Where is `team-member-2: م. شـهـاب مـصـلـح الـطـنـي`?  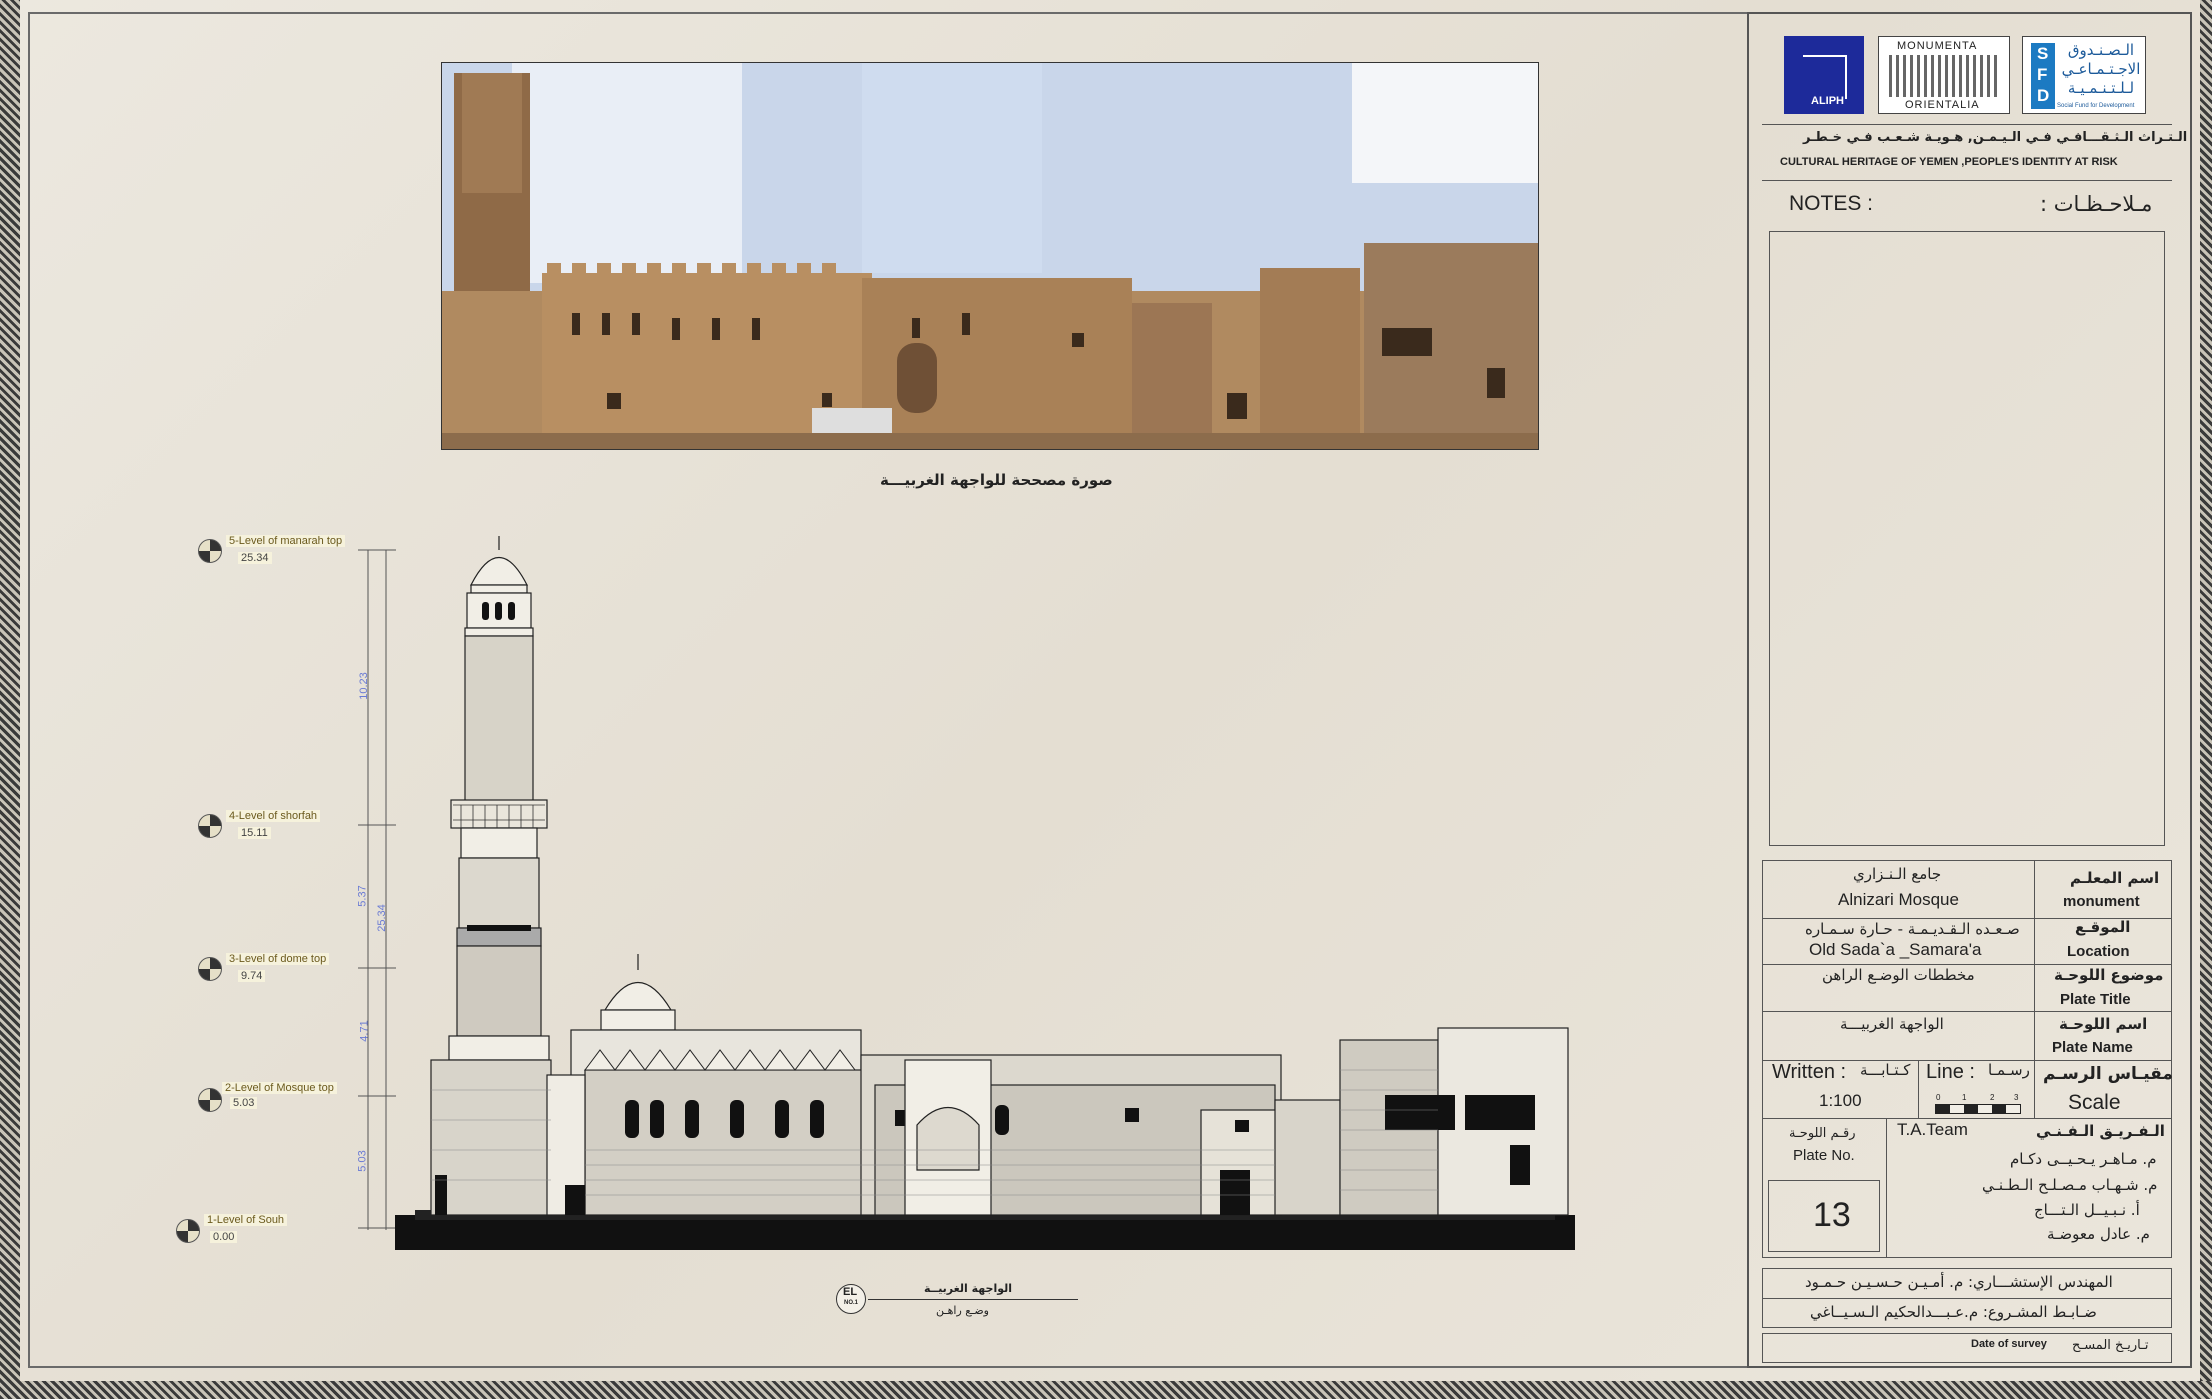 team-member-2: م. شـهـاب مـصـلـح الـطـنـي is located at coordinates (2070, 1185).